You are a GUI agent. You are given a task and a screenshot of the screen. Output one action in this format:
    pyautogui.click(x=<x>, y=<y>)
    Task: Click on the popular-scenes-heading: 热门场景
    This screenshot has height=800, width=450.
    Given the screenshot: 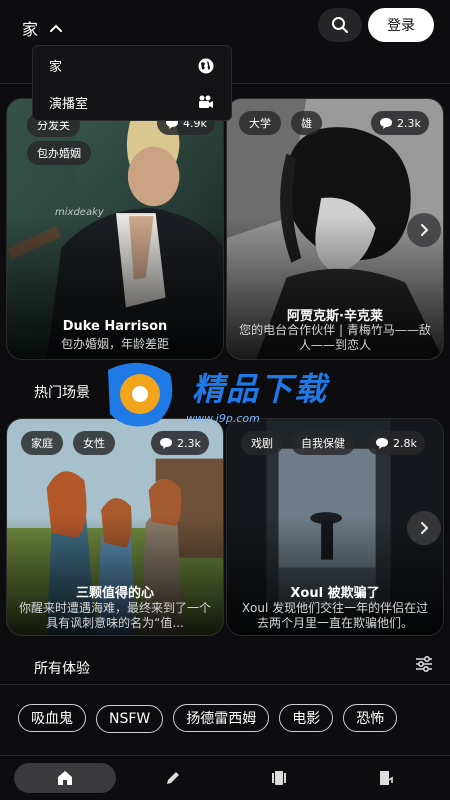 What is the action you would take?
    pyautogui.click(x=62, y=393)
    